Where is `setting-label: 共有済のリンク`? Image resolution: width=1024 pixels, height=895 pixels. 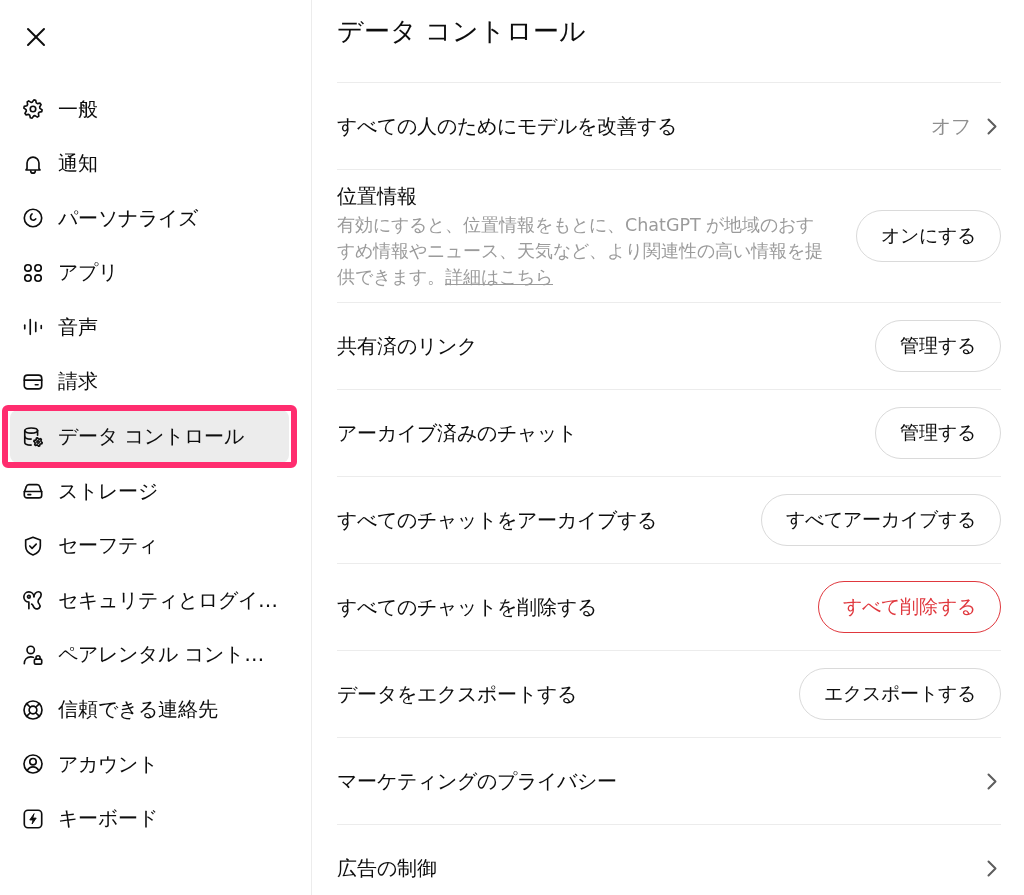 setting-label: 共有済のリンク is located at coordinates (407, 346).